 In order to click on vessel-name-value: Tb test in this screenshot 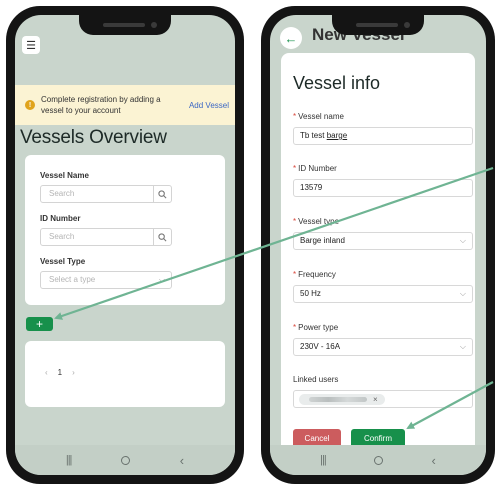, I will do `click(313, 135)`.